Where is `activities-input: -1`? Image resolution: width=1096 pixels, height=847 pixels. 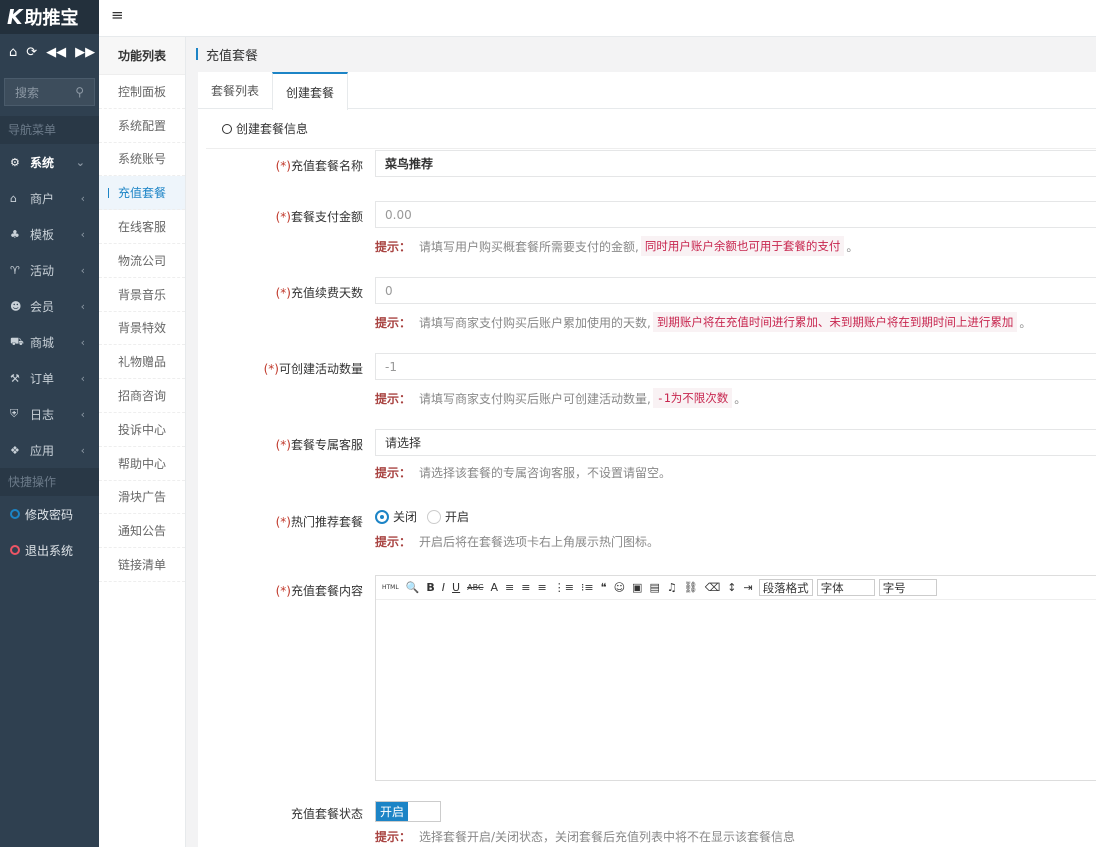 activities-input: -1 is located at coordinates (735, 366).